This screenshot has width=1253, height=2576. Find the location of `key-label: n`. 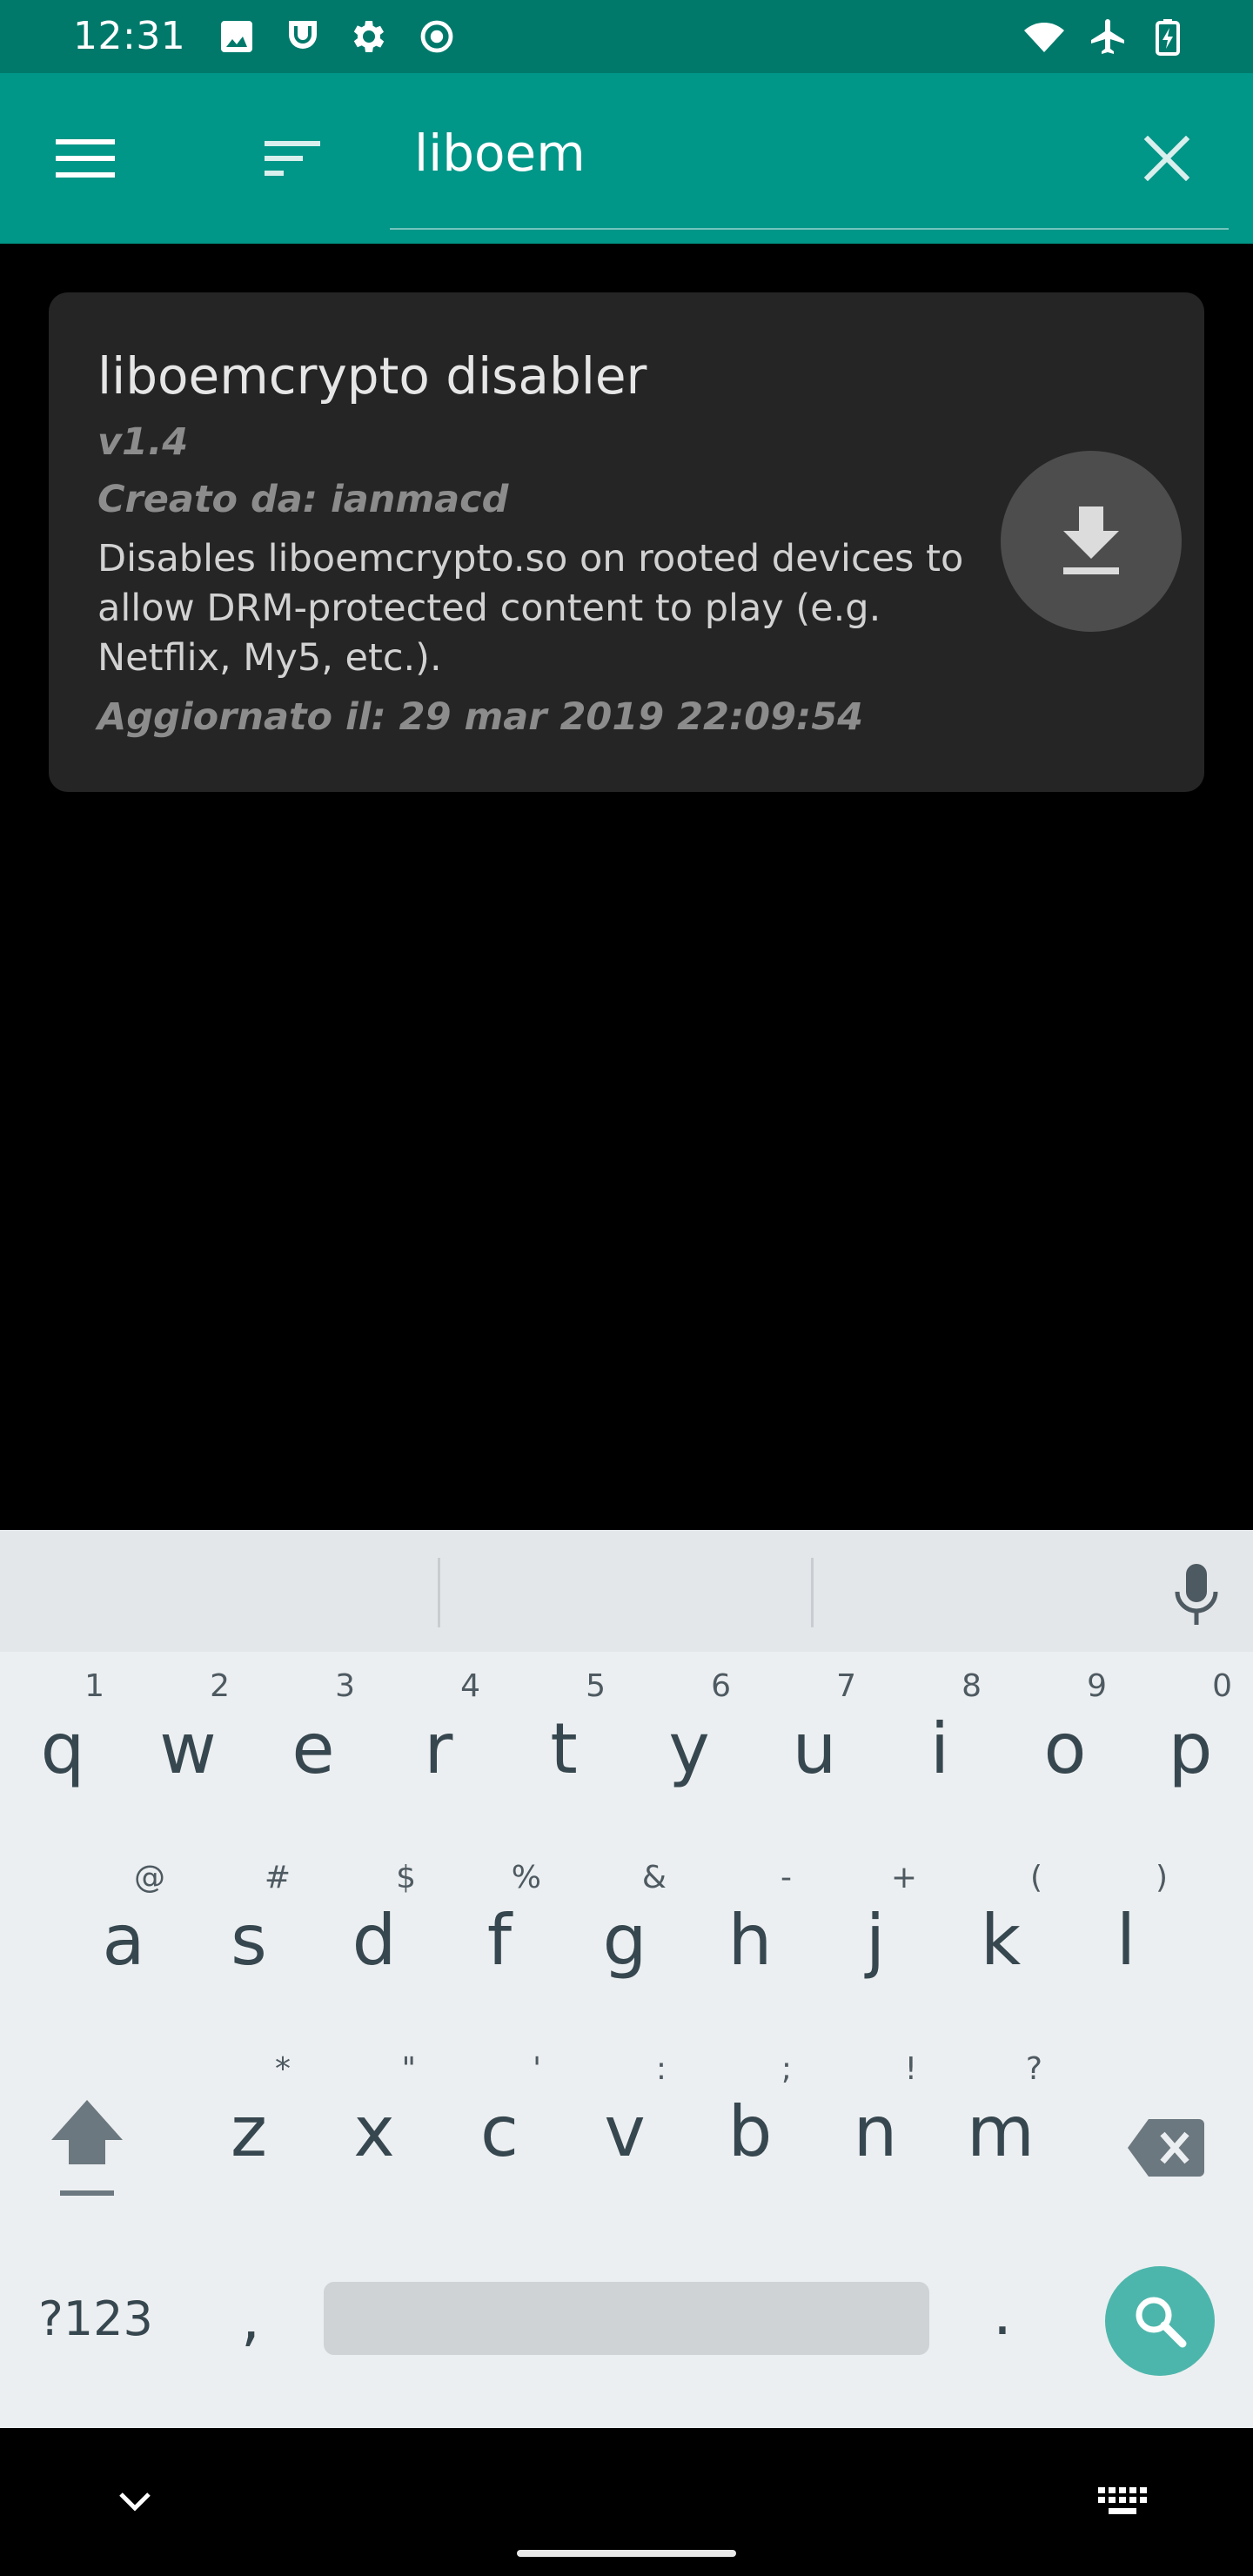

key-label: n is located at coordinates (875, 2131).